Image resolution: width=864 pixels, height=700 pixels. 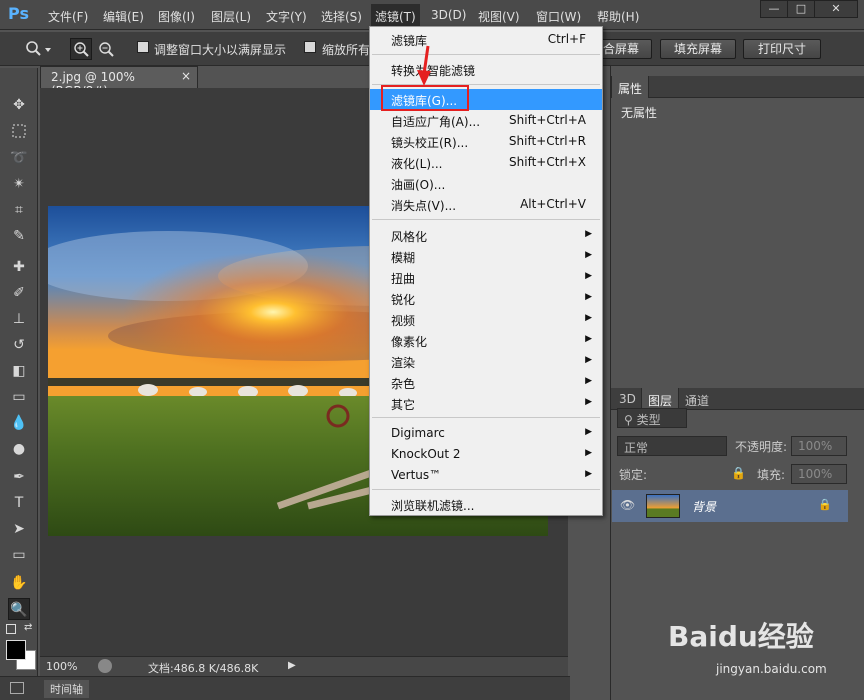 I want to click on lasso-tool-icon: ➰, so click(x=19, y=158).